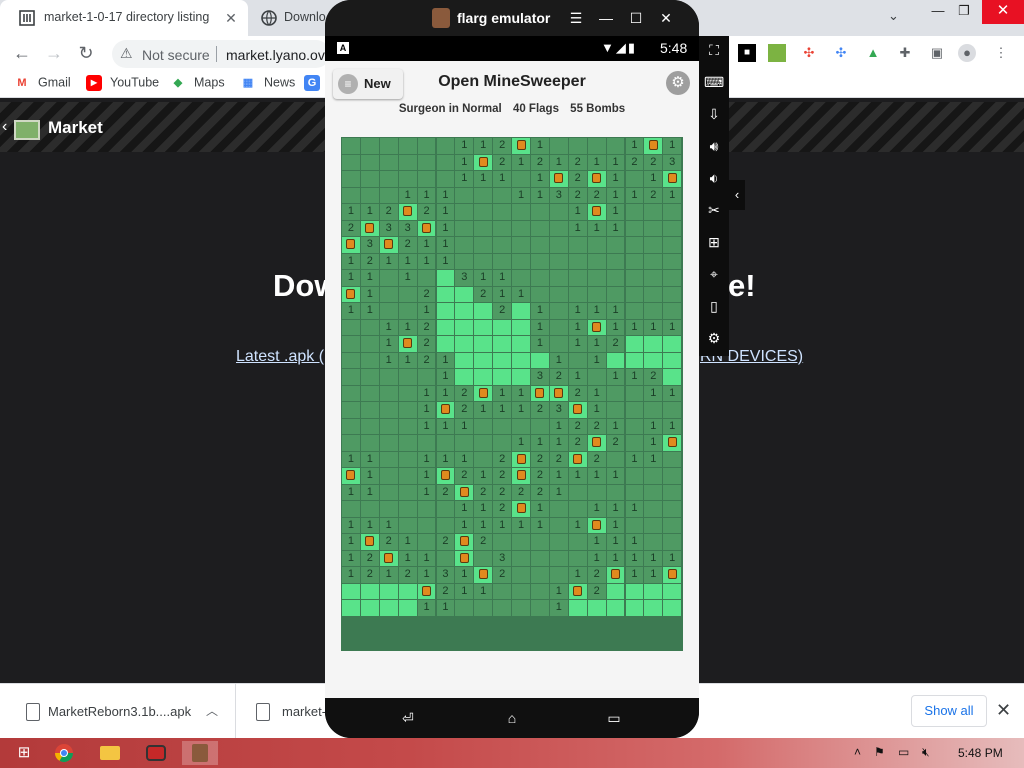  I want to click on chevron-down-icon: ⌄, so click(893, 16).